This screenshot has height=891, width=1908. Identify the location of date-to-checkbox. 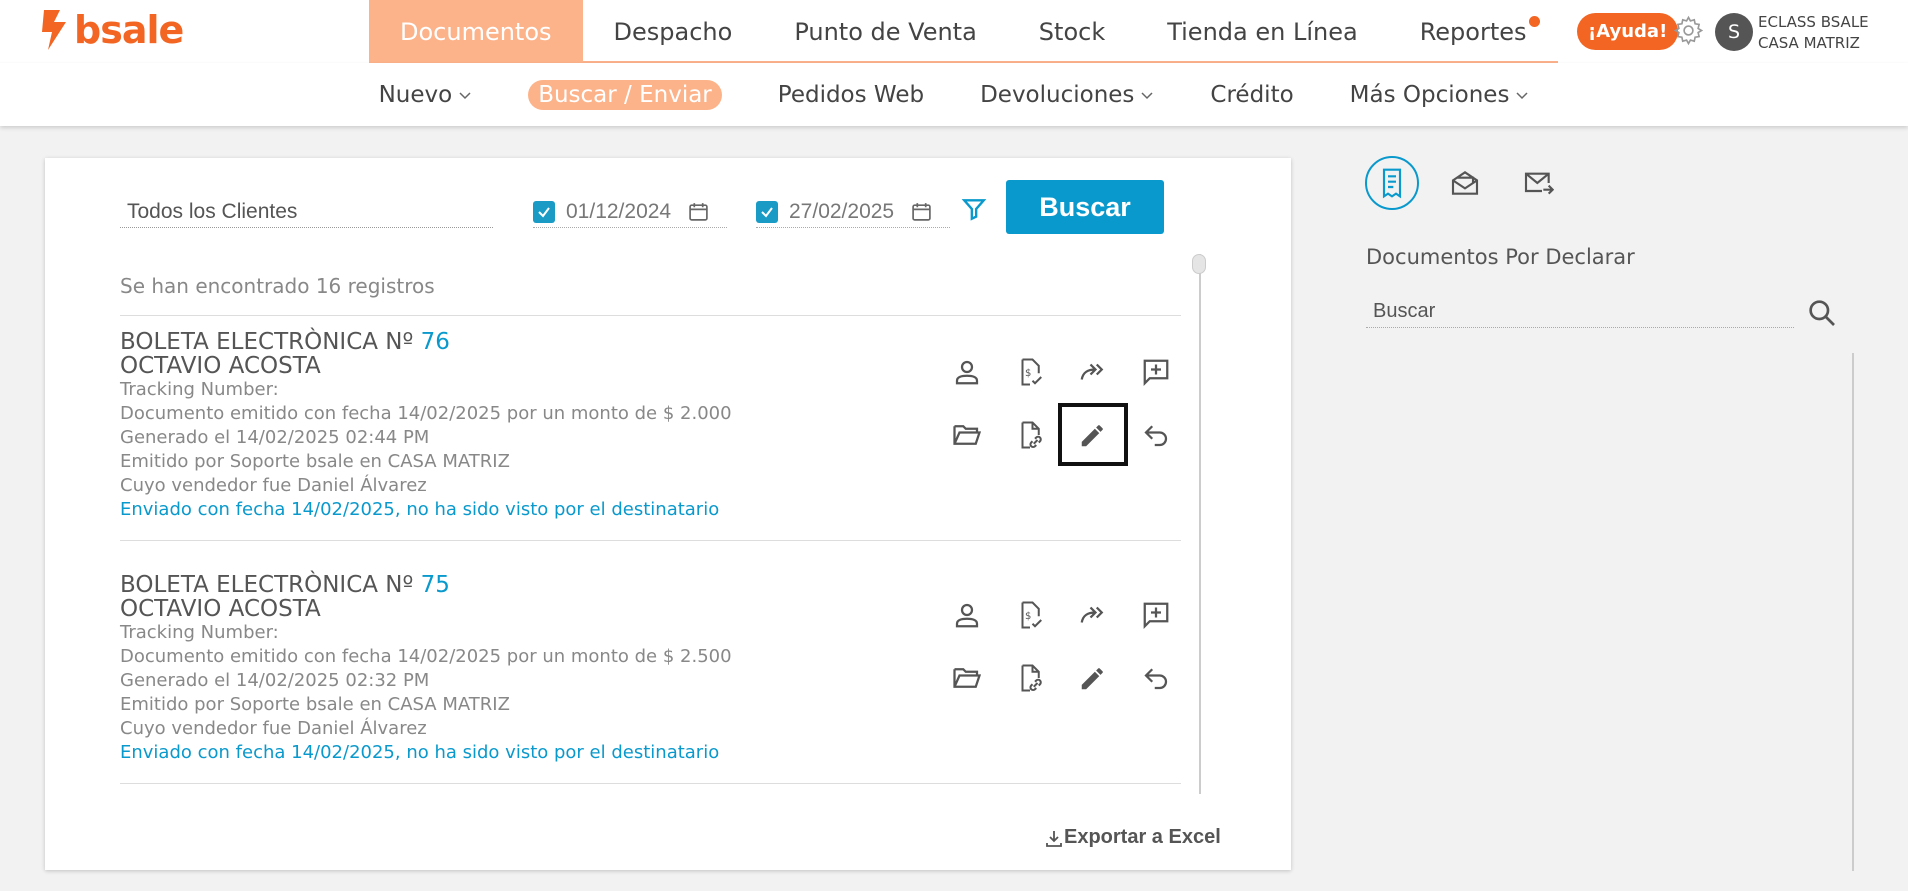
(767, 211).